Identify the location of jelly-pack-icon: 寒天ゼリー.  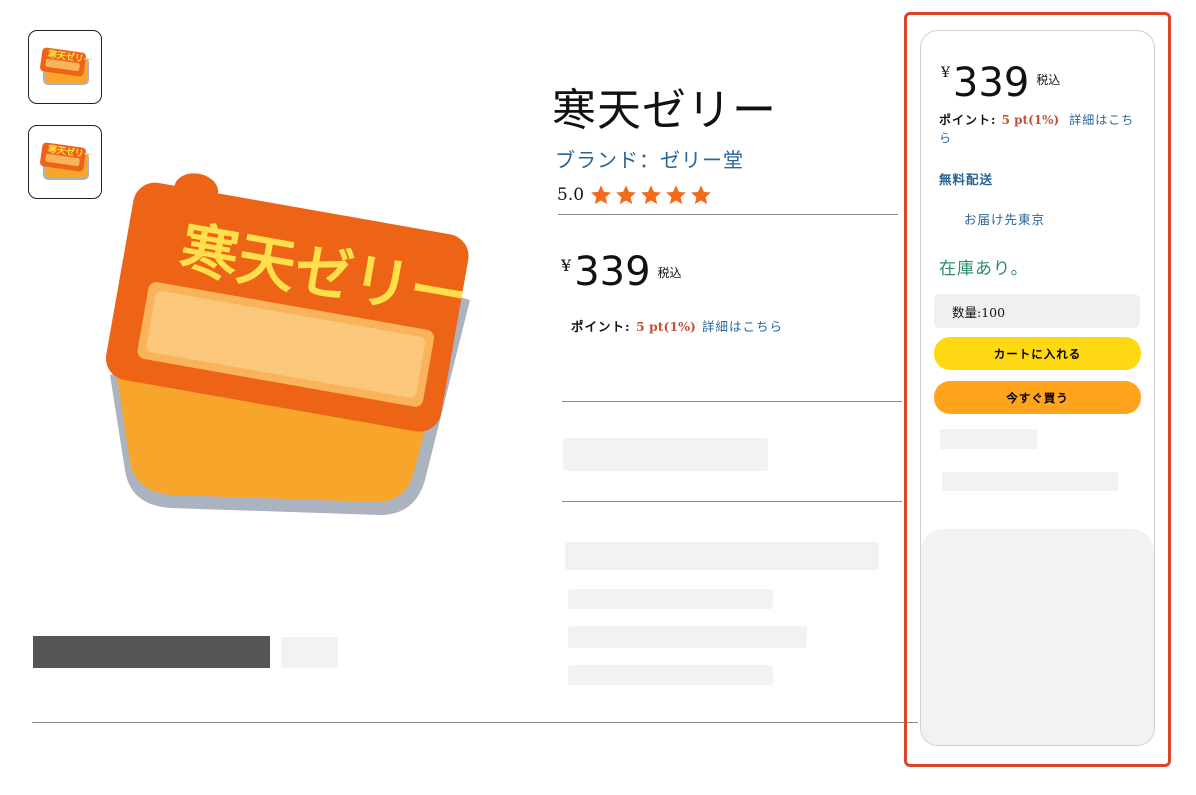
(66, 66).